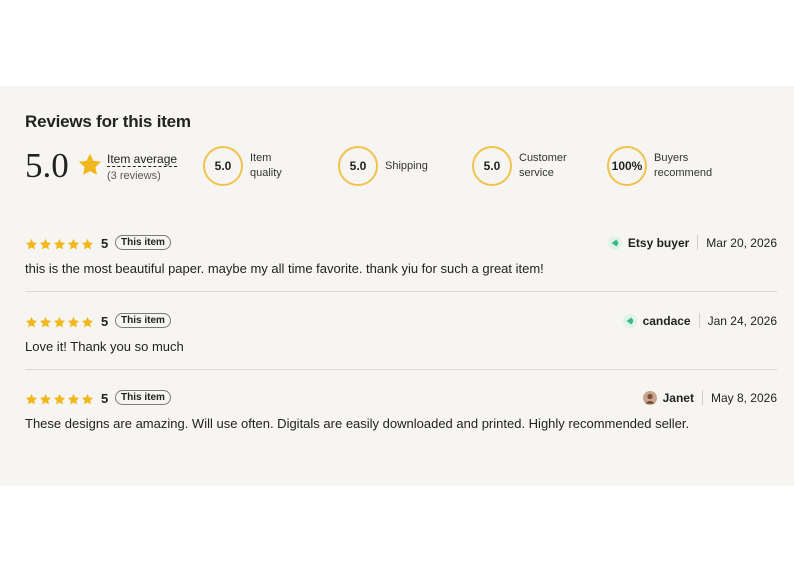 The image size is (794, 561). I want to click on metric-label: Customer service, so click(543, 165).